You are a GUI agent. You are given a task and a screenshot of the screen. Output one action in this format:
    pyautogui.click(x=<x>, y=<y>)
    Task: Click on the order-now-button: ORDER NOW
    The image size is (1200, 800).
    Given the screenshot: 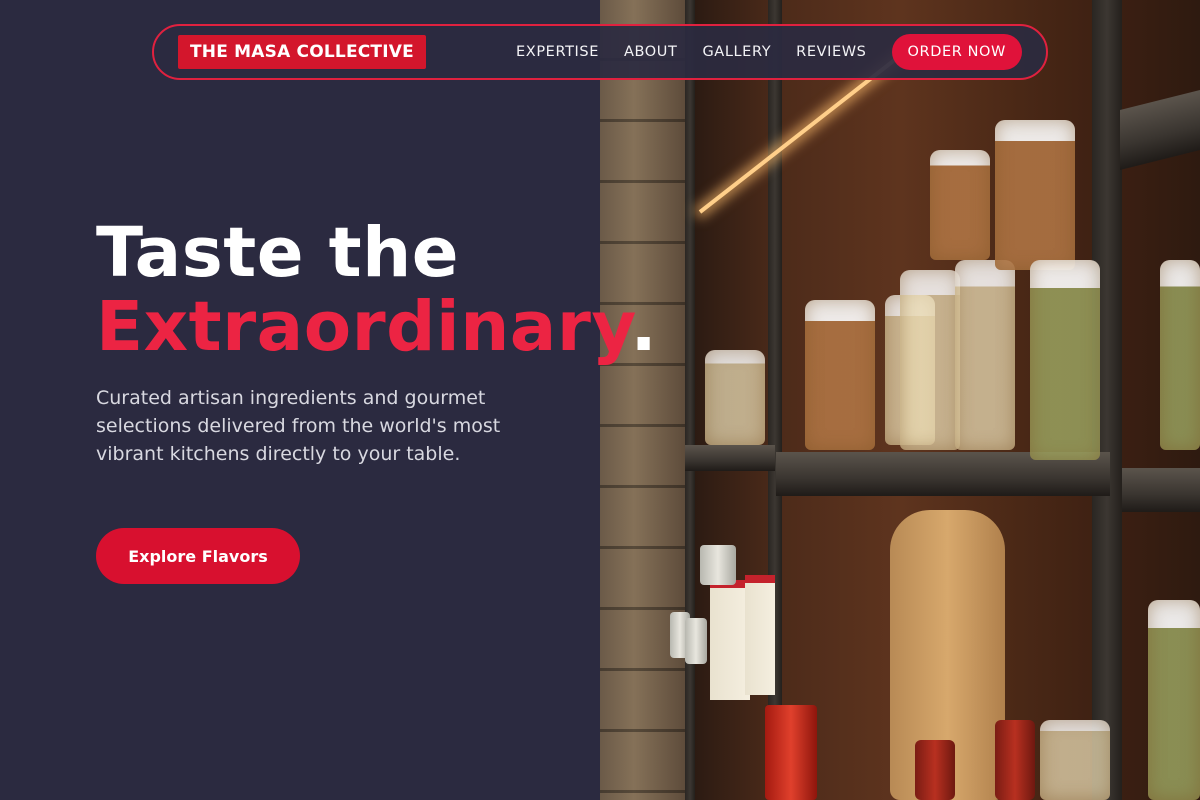 What is the action you would take?
    pyautogui.click(x=956, y=52)
    